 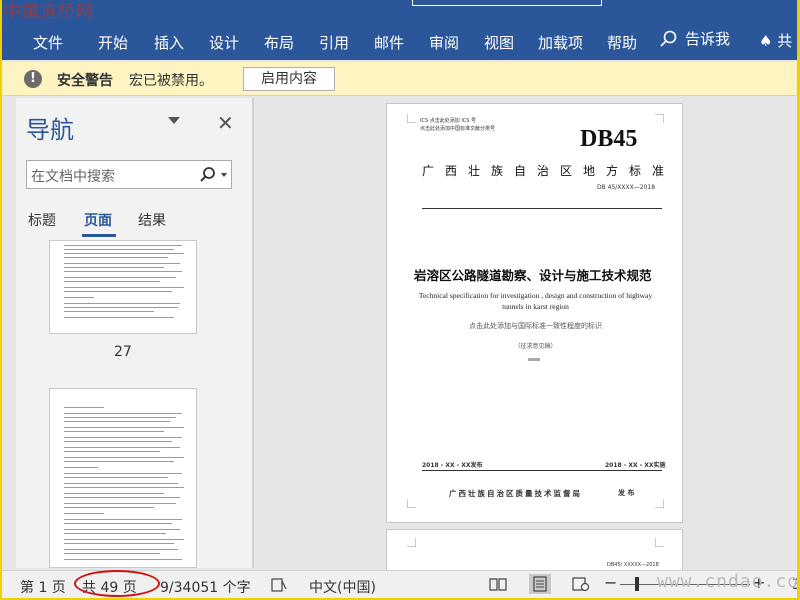 I want to click on publish-label: 发 布, so click(x=626, y=493).